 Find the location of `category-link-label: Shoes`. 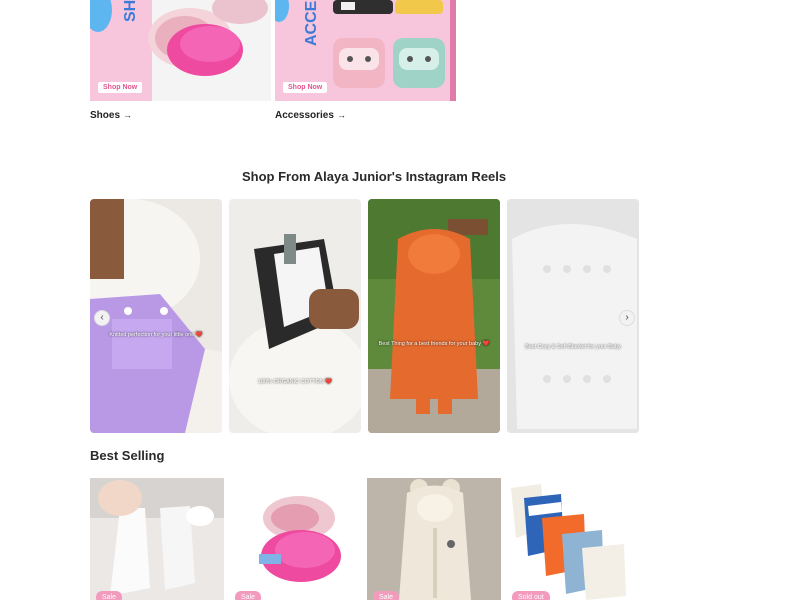

category-link-label: Shoes is located at coordinates (105, 115).